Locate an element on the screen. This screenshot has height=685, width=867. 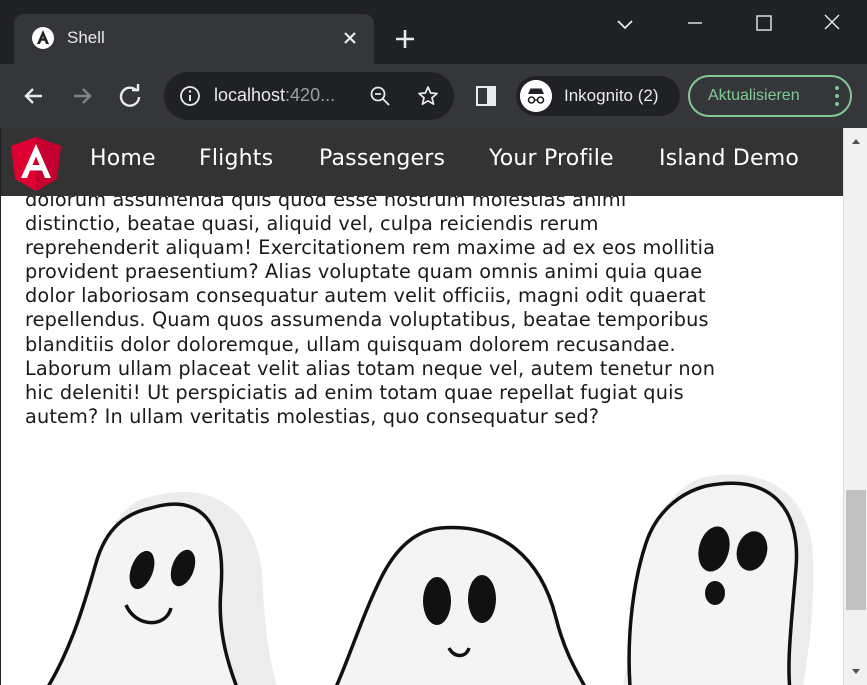
zoom-icon is located at coordinates (380, 96).